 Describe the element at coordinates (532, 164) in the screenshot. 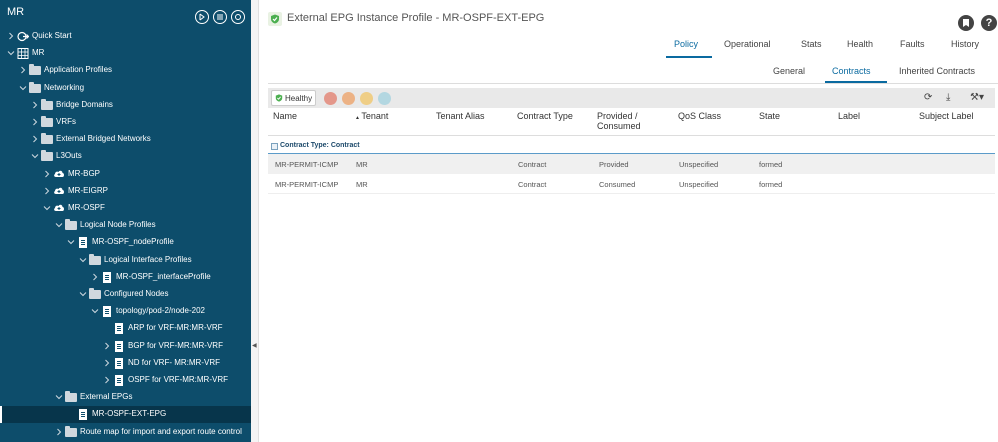

I see `table-cell: Contract` at that location.